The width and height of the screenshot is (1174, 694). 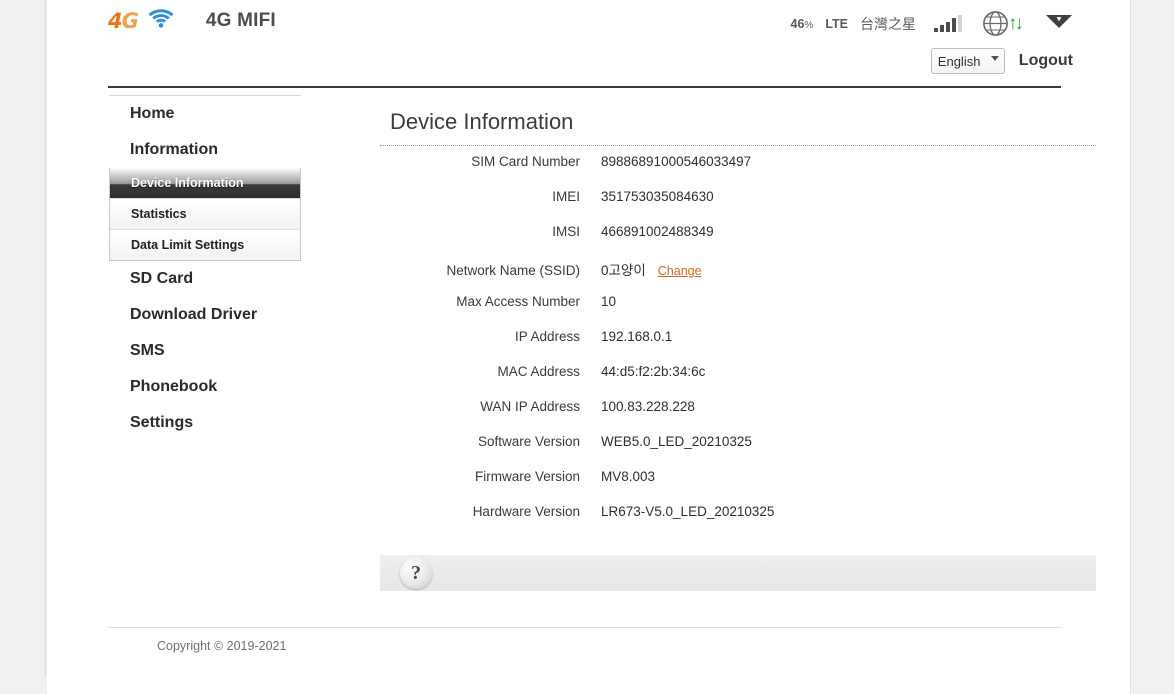 What do you see at coordinates (680, 271) in the screenshot?
I see `change-ssid-link: Change` at bounding box center [680, 271].